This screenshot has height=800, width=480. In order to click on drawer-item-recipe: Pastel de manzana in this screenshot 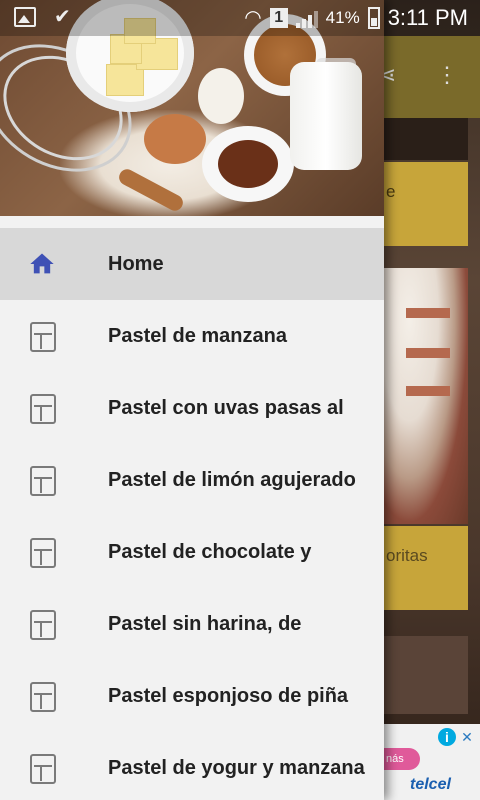, I will do `click(192, 336)`.